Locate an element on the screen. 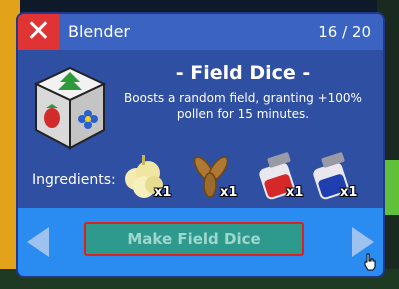 This screenshot has height=289, width=399. ingredient-red-jar: x1 is located at coordinates (279, 175).